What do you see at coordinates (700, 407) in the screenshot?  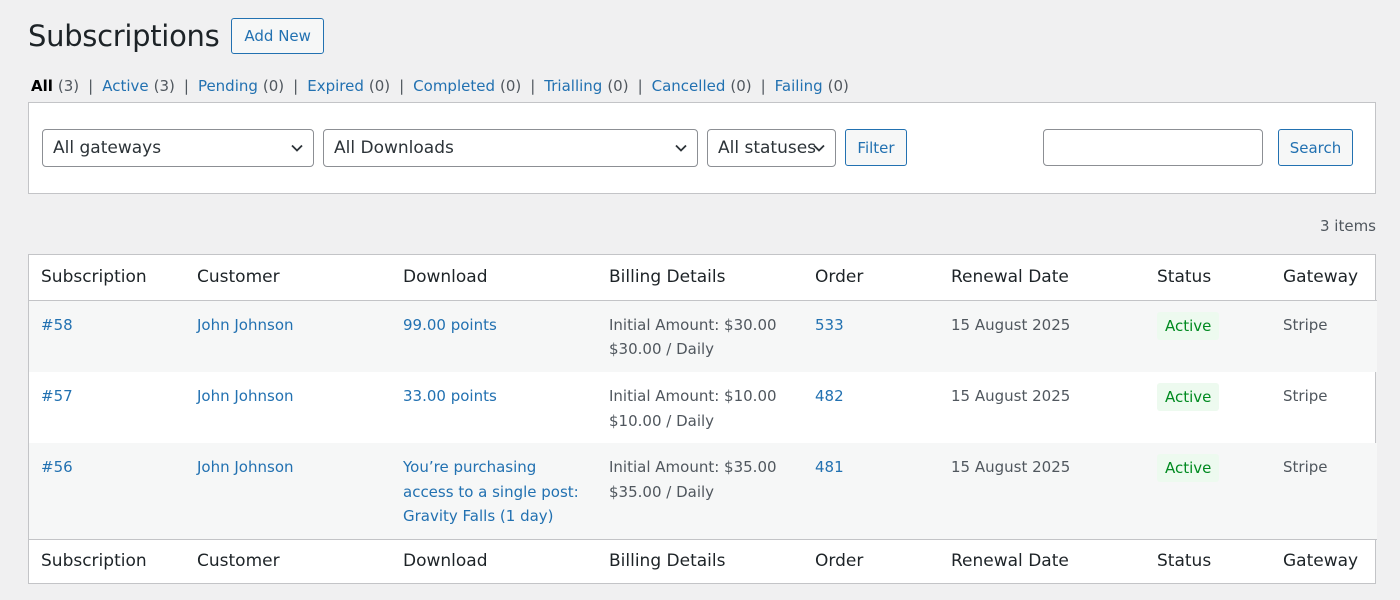 I see `billing-details: Initial Amount: $10.00 $10.00 / Daily` at bounding box center [700, 407].